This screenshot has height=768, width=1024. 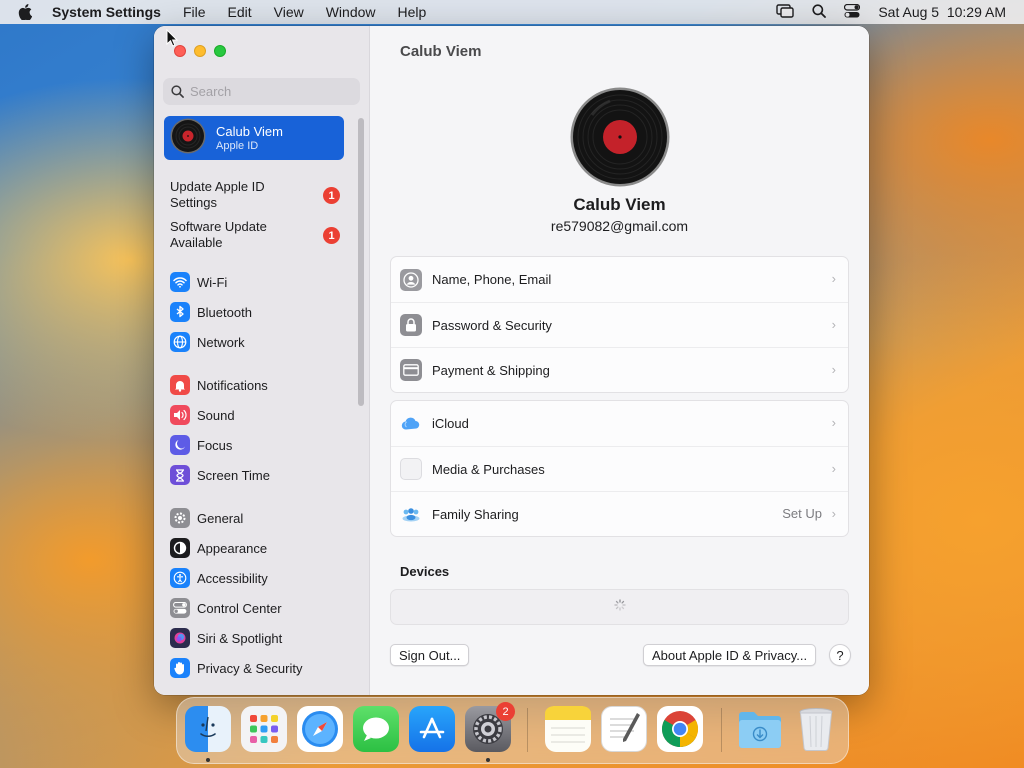 I want to click on sidebar-item-label: General, so click(x=220, y=518).